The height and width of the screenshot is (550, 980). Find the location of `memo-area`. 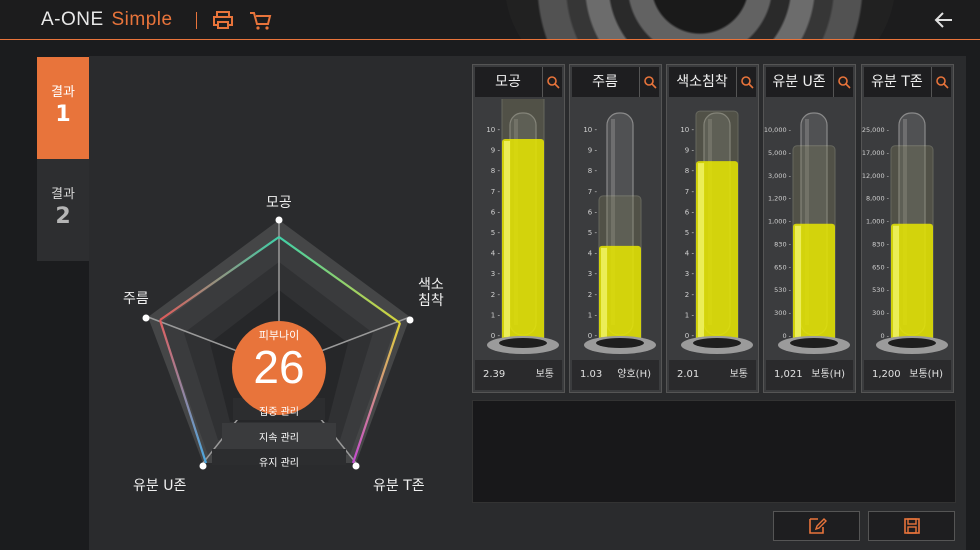

memo-area is located at coordinates (714, 451).